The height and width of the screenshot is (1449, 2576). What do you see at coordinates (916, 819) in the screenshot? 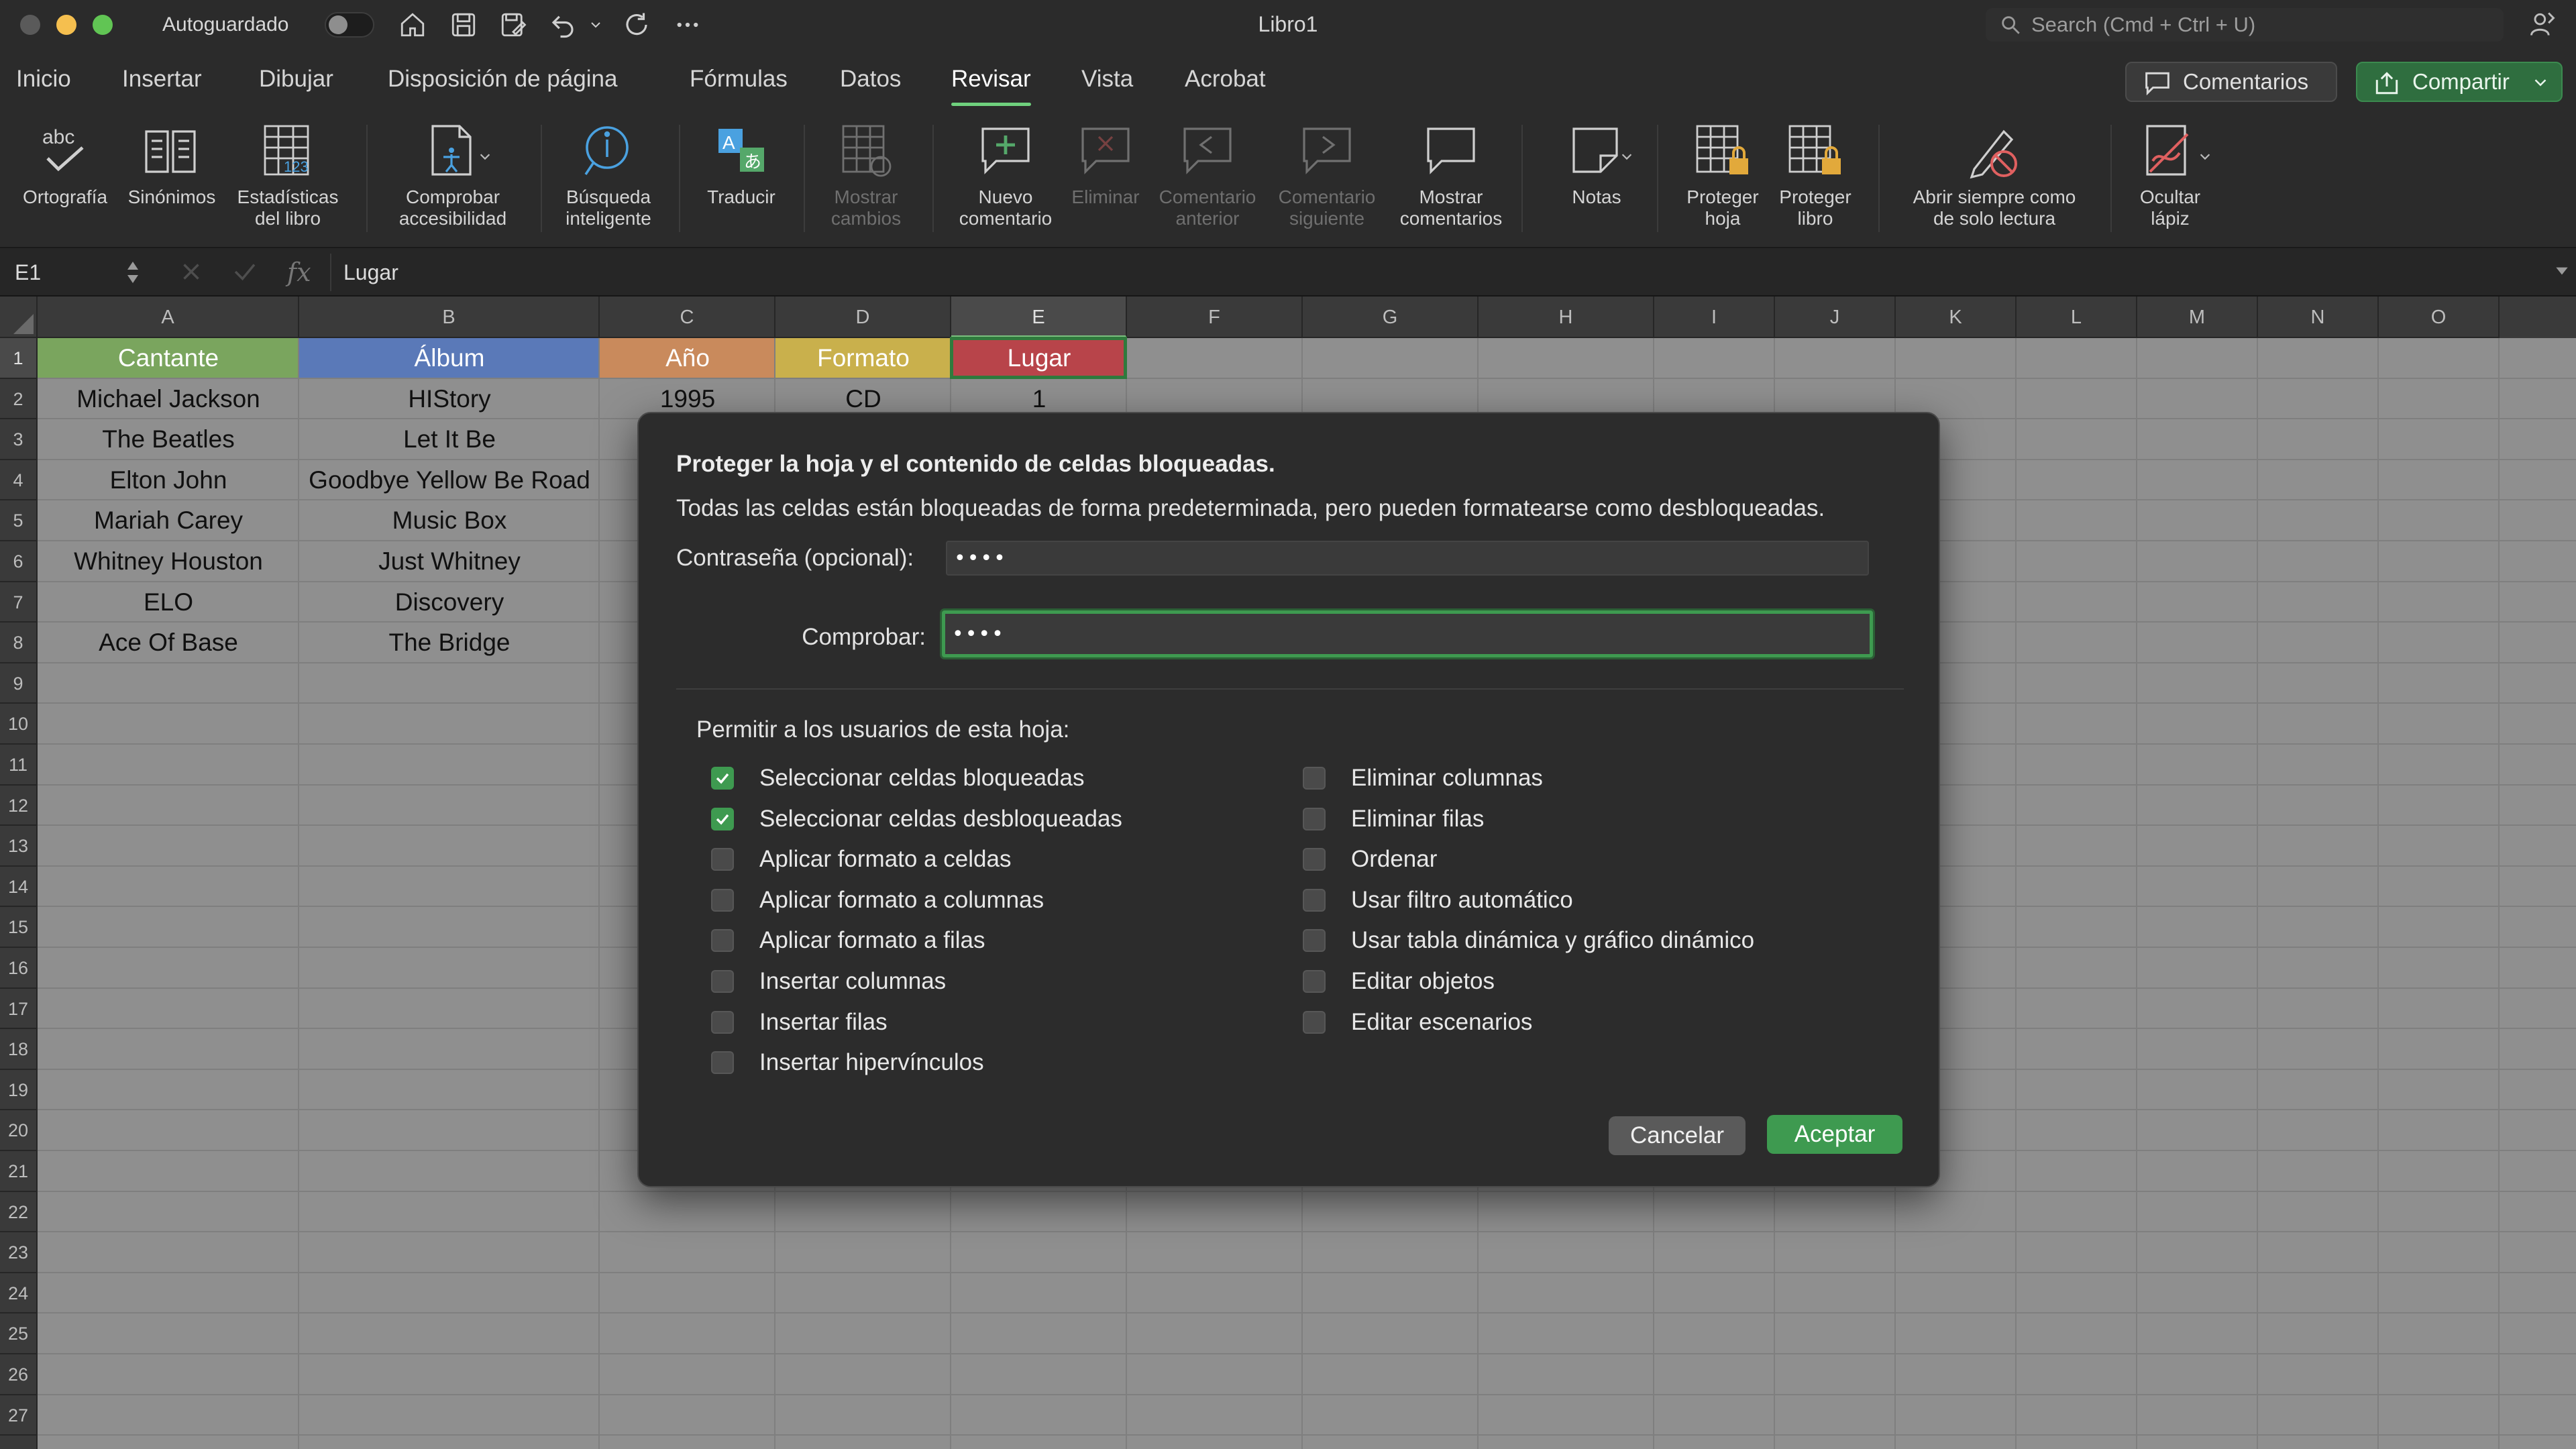
I see `permission-checkbox-row: Seleccionar celdas desbloqueadas` at bounding box center [916, 819].